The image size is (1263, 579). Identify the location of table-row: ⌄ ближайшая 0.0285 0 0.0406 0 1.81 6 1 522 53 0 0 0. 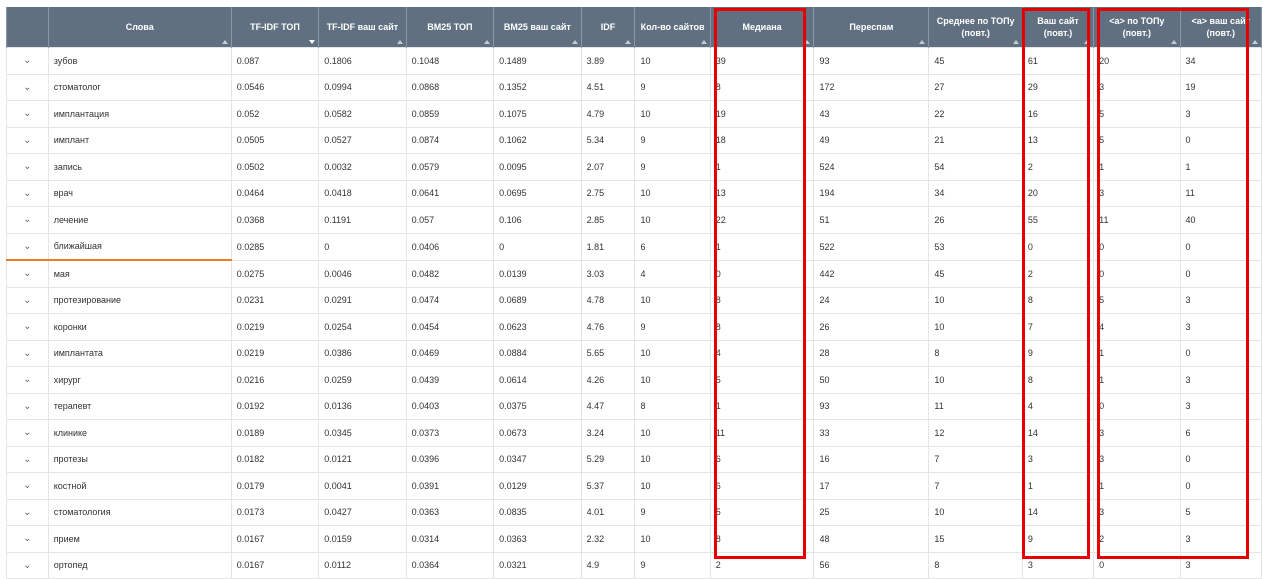
(634, 246).